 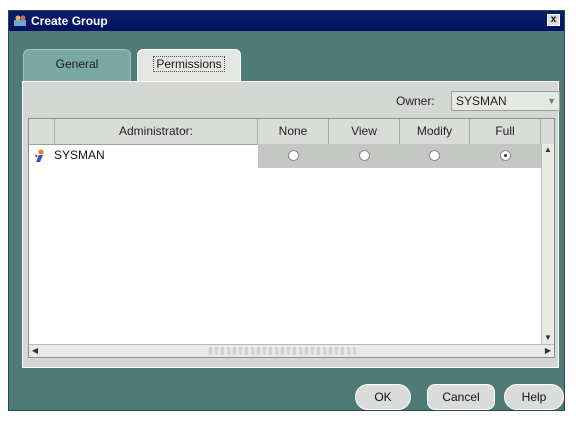 I want to click on ok-button: OK, so click(x=383, y=397).